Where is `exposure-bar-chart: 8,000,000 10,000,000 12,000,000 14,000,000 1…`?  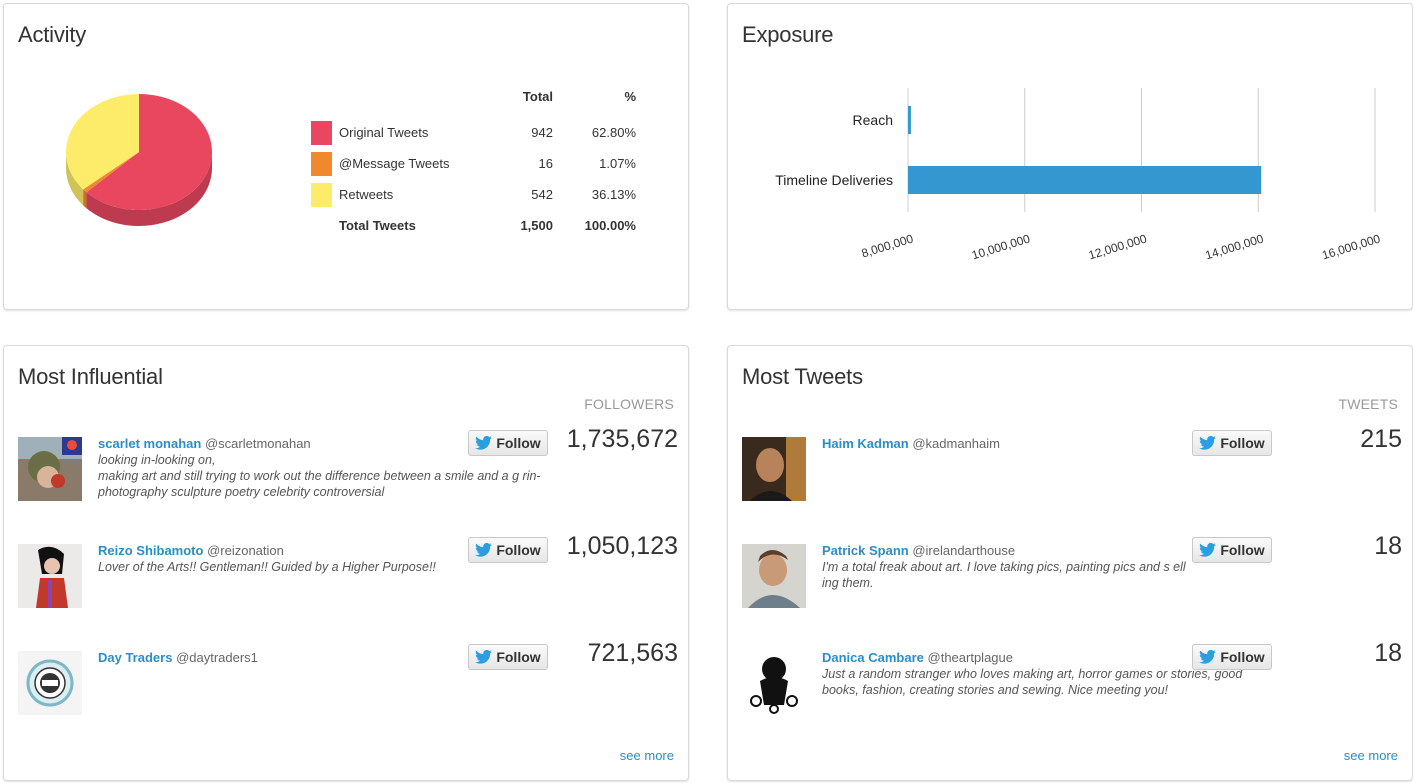 exposure-bar-chart: 8,000,000 10,000,000 12,000,000 14,000,000 1… is located at coordinates (1078, 175).